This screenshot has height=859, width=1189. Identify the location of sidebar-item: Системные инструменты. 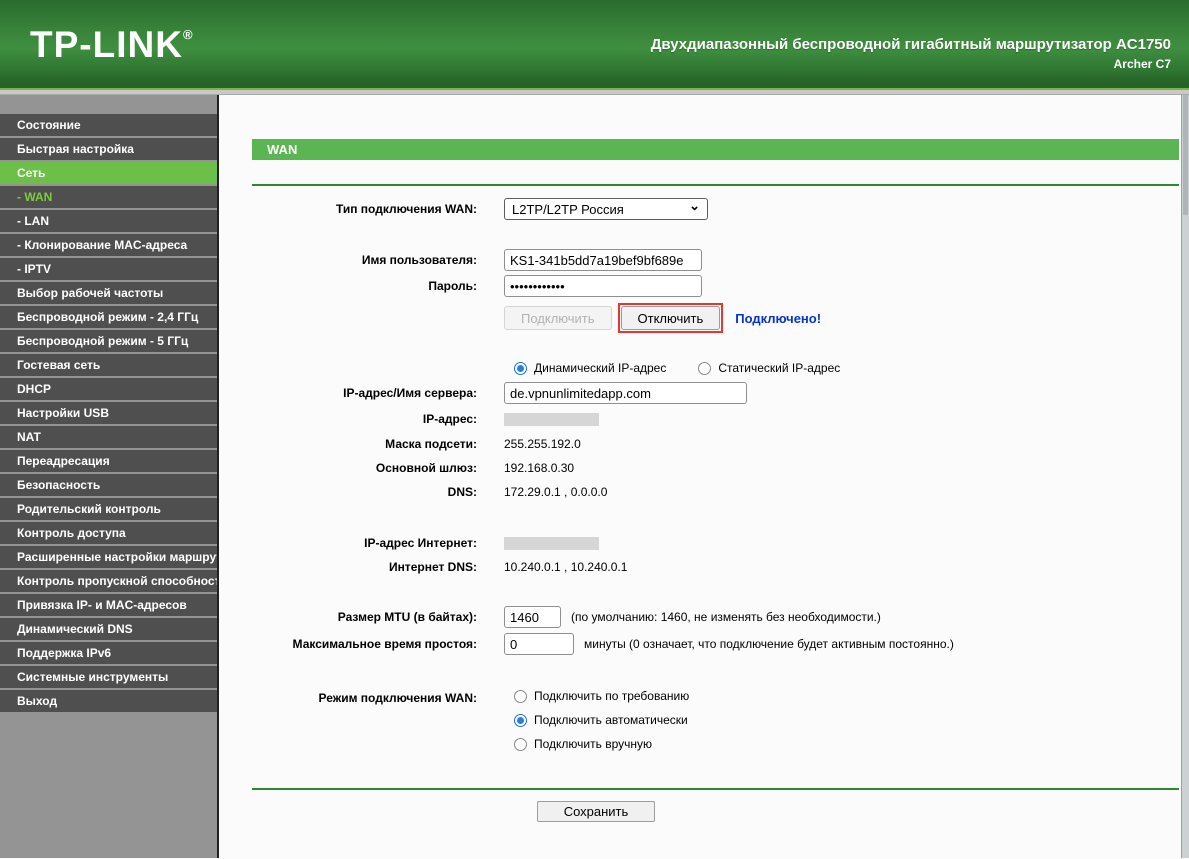
(108, 677).